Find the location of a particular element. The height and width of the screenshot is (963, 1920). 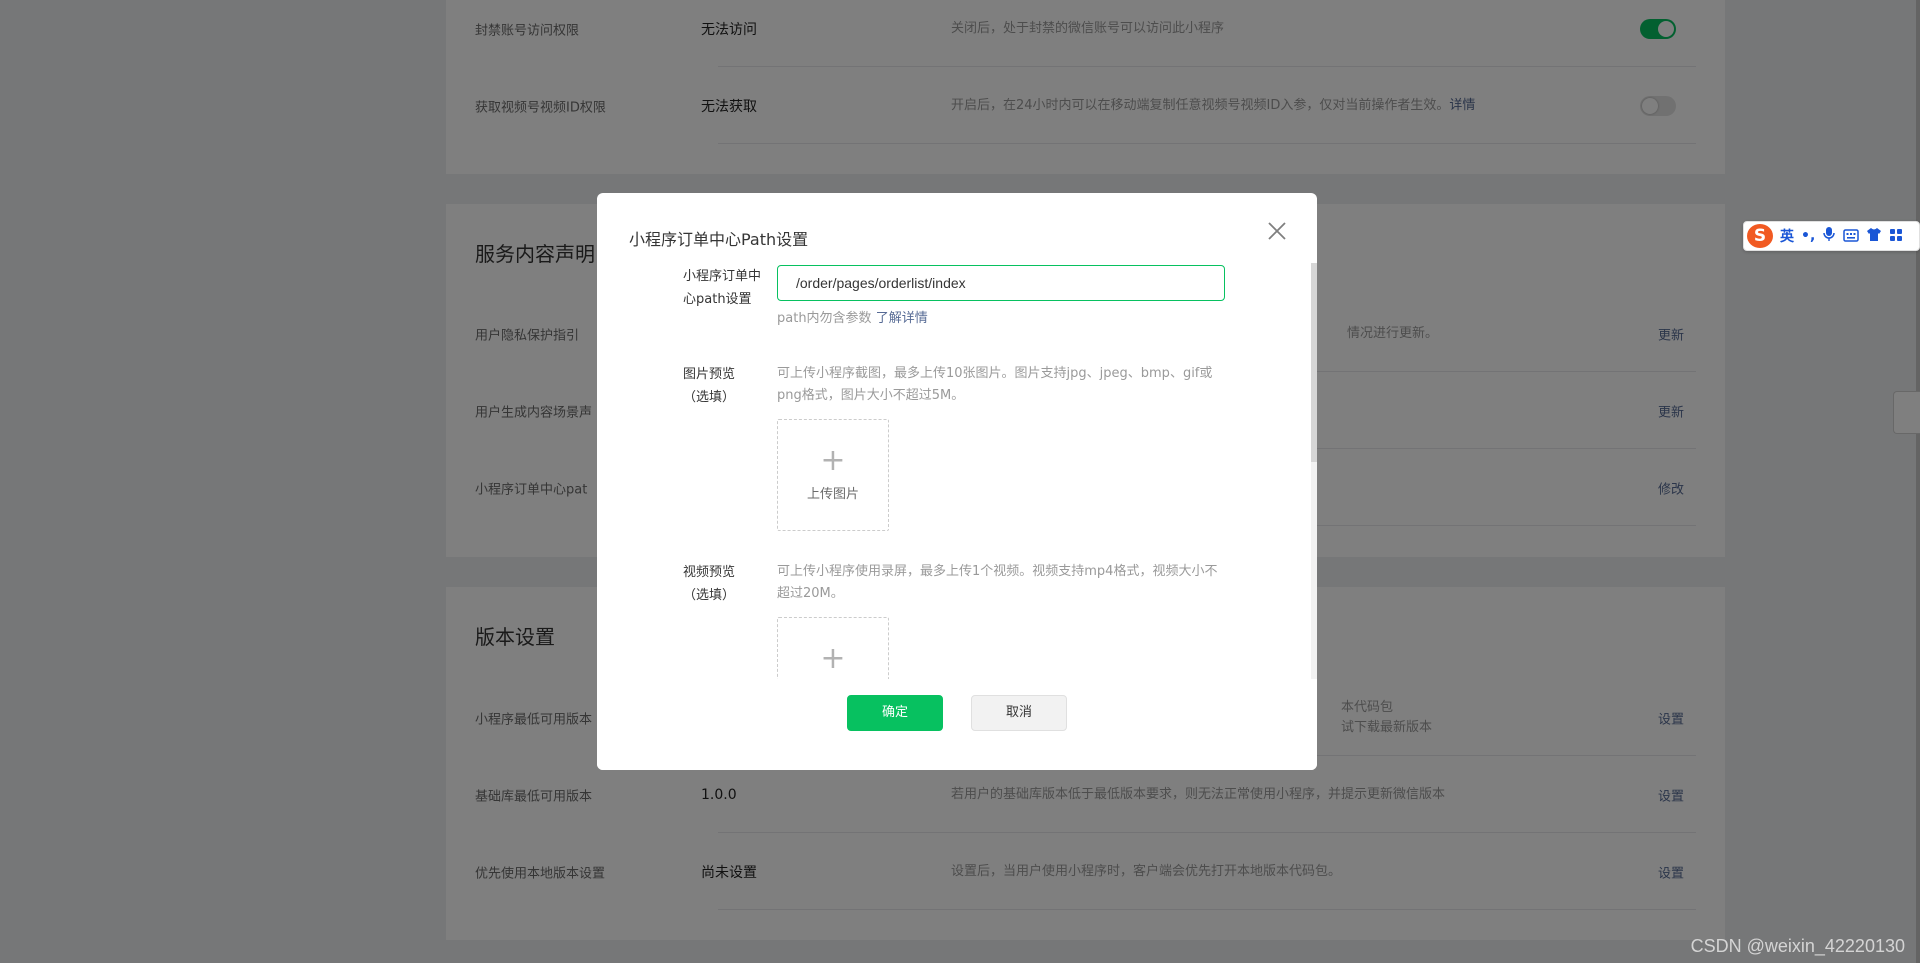

confirm-button: 确定 is located at coordinates (895, 713).